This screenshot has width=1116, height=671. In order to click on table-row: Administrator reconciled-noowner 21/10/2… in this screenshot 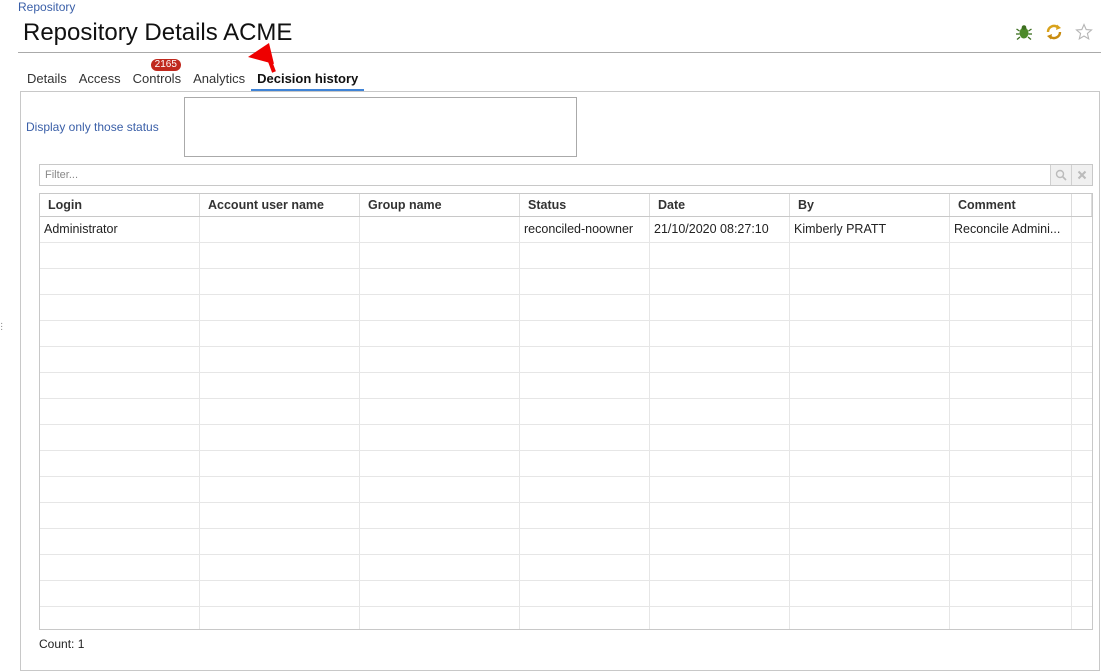, I will do `click(566, 230)`.